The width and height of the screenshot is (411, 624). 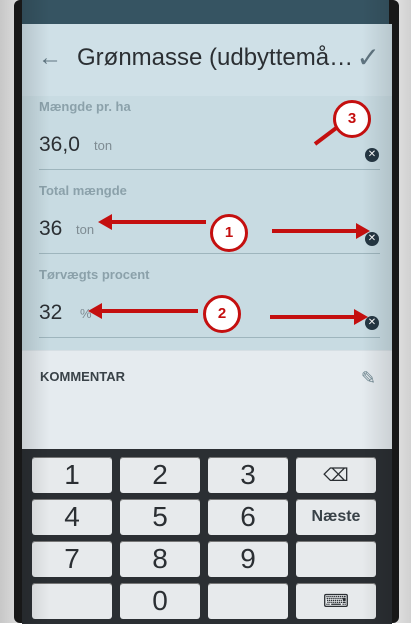 I want to click on clear-icon: ✕, so click(x=372, y=155).